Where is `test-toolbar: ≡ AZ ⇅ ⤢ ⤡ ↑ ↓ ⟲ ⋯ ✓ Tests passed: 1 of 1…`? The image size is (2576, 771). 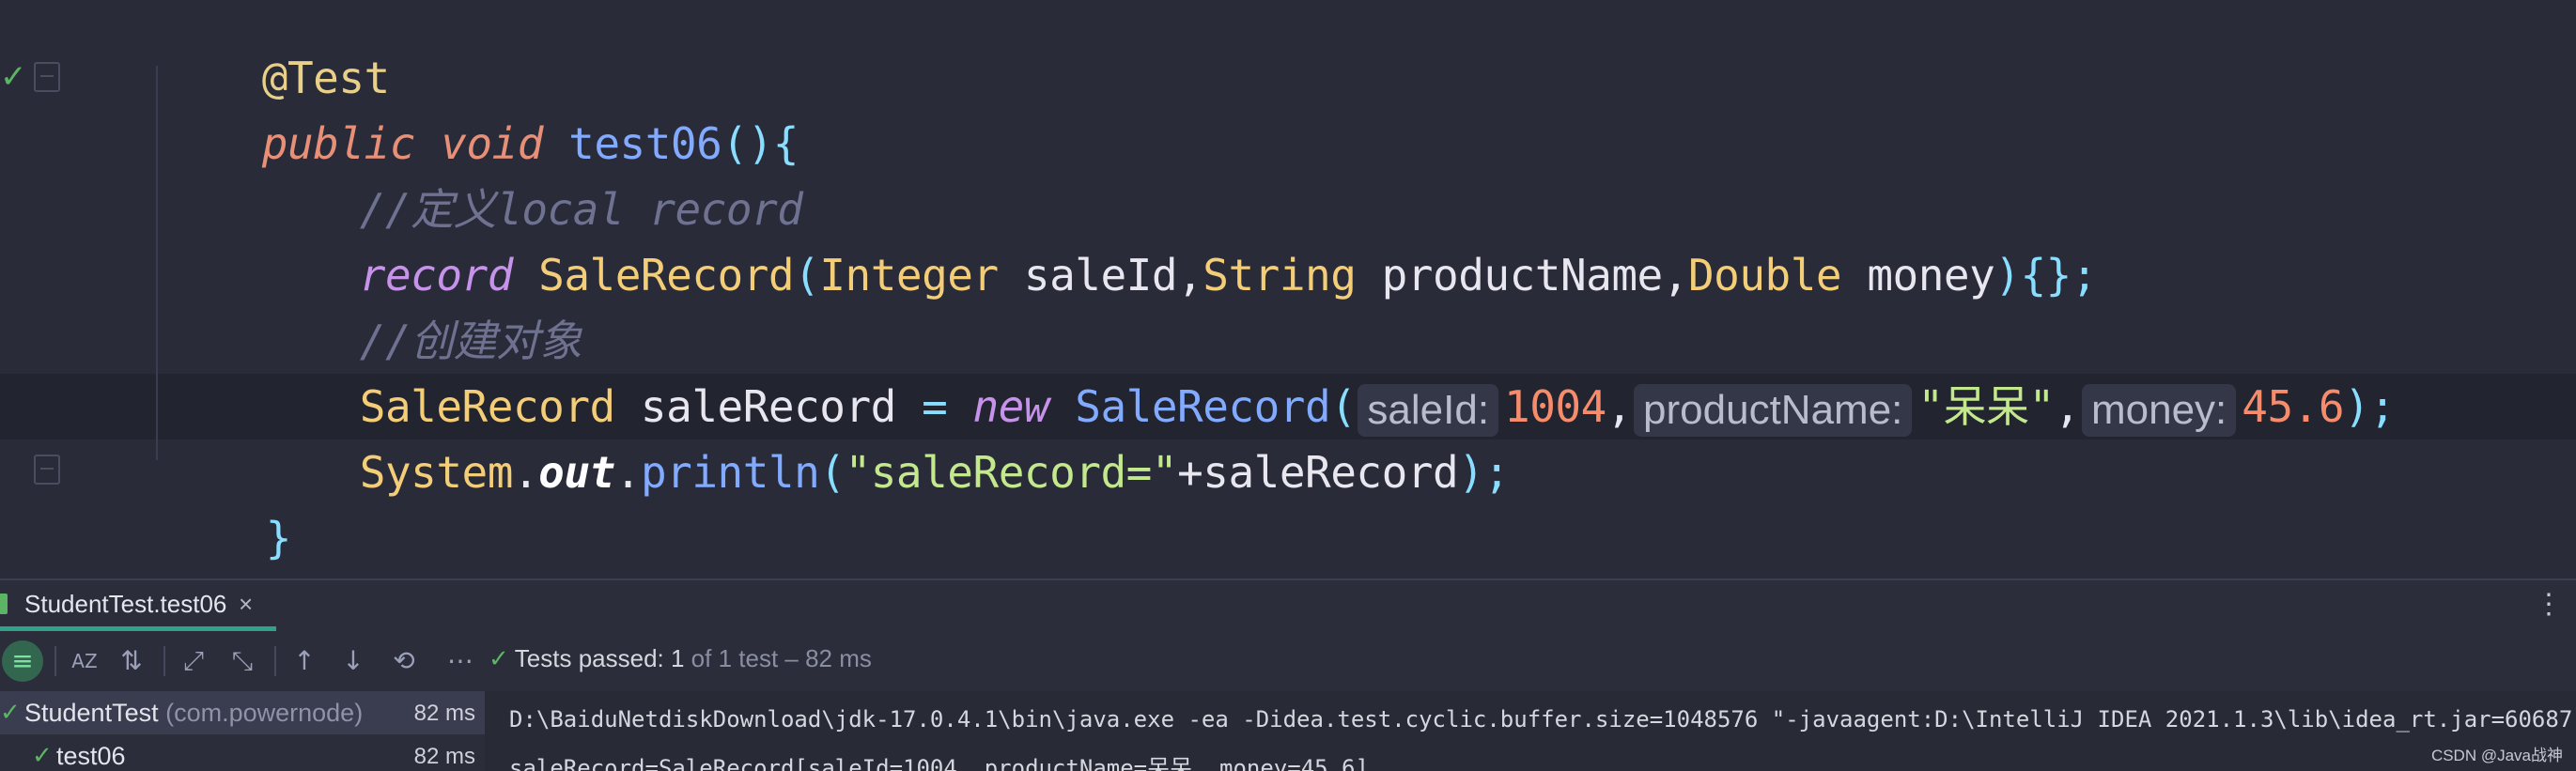 test-toolbar: ≡ AZ ⇅ ⤢ ⤡ ↑ ↓ ⟲ ⋯ ✓ Tests passed: 1 of 1… is located at coordinates (1288, 661).